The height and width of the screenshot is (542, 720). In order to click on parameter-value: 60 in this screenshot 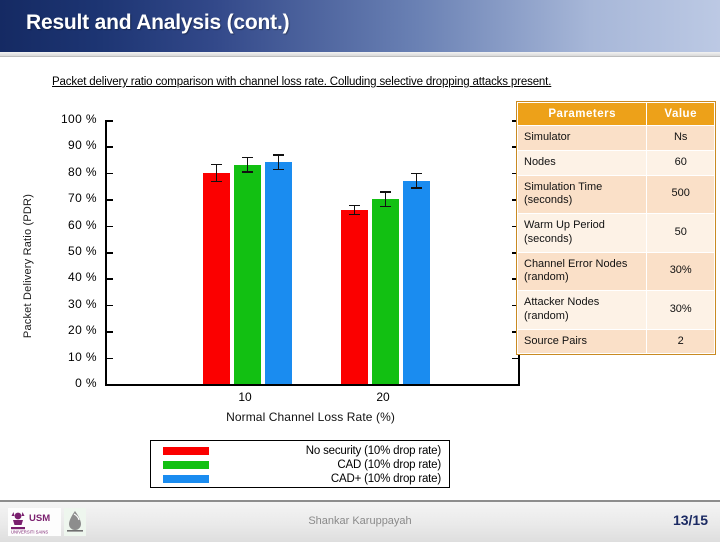, I will do `click(680, 162)`.